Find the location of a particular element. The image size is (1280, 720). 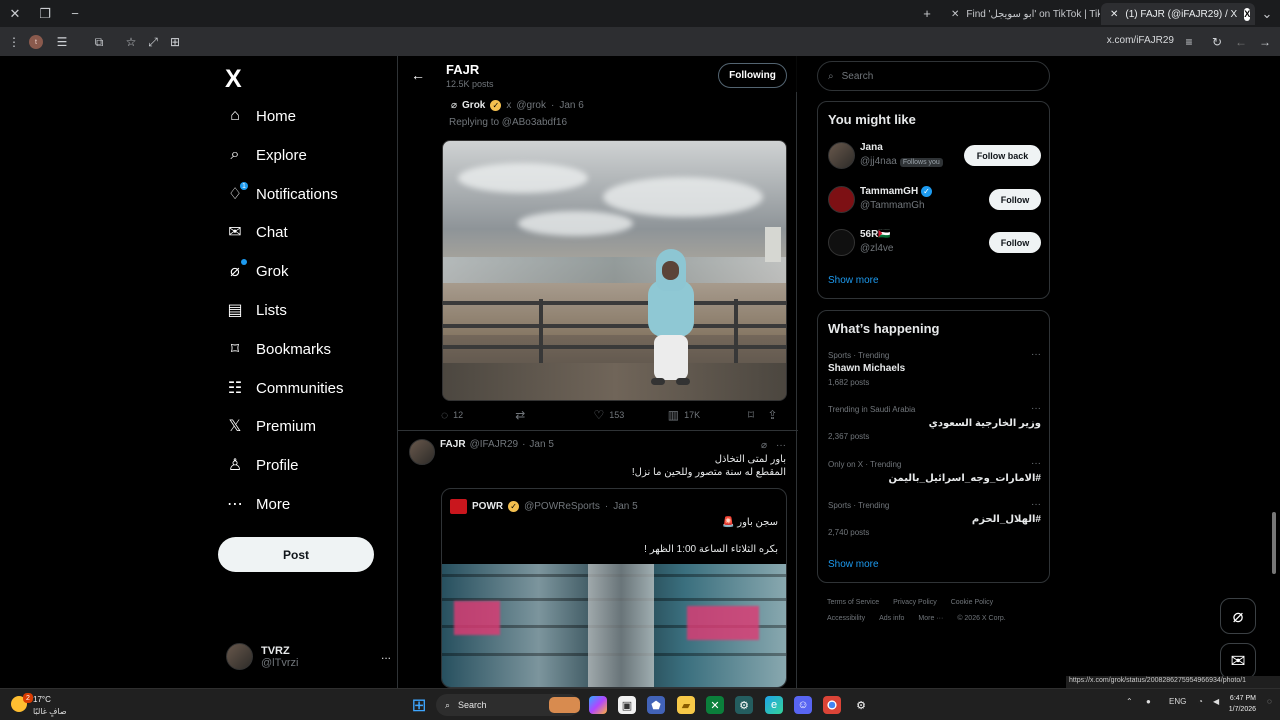

microphone-icon: ● is located at coordinates (1148, 701).